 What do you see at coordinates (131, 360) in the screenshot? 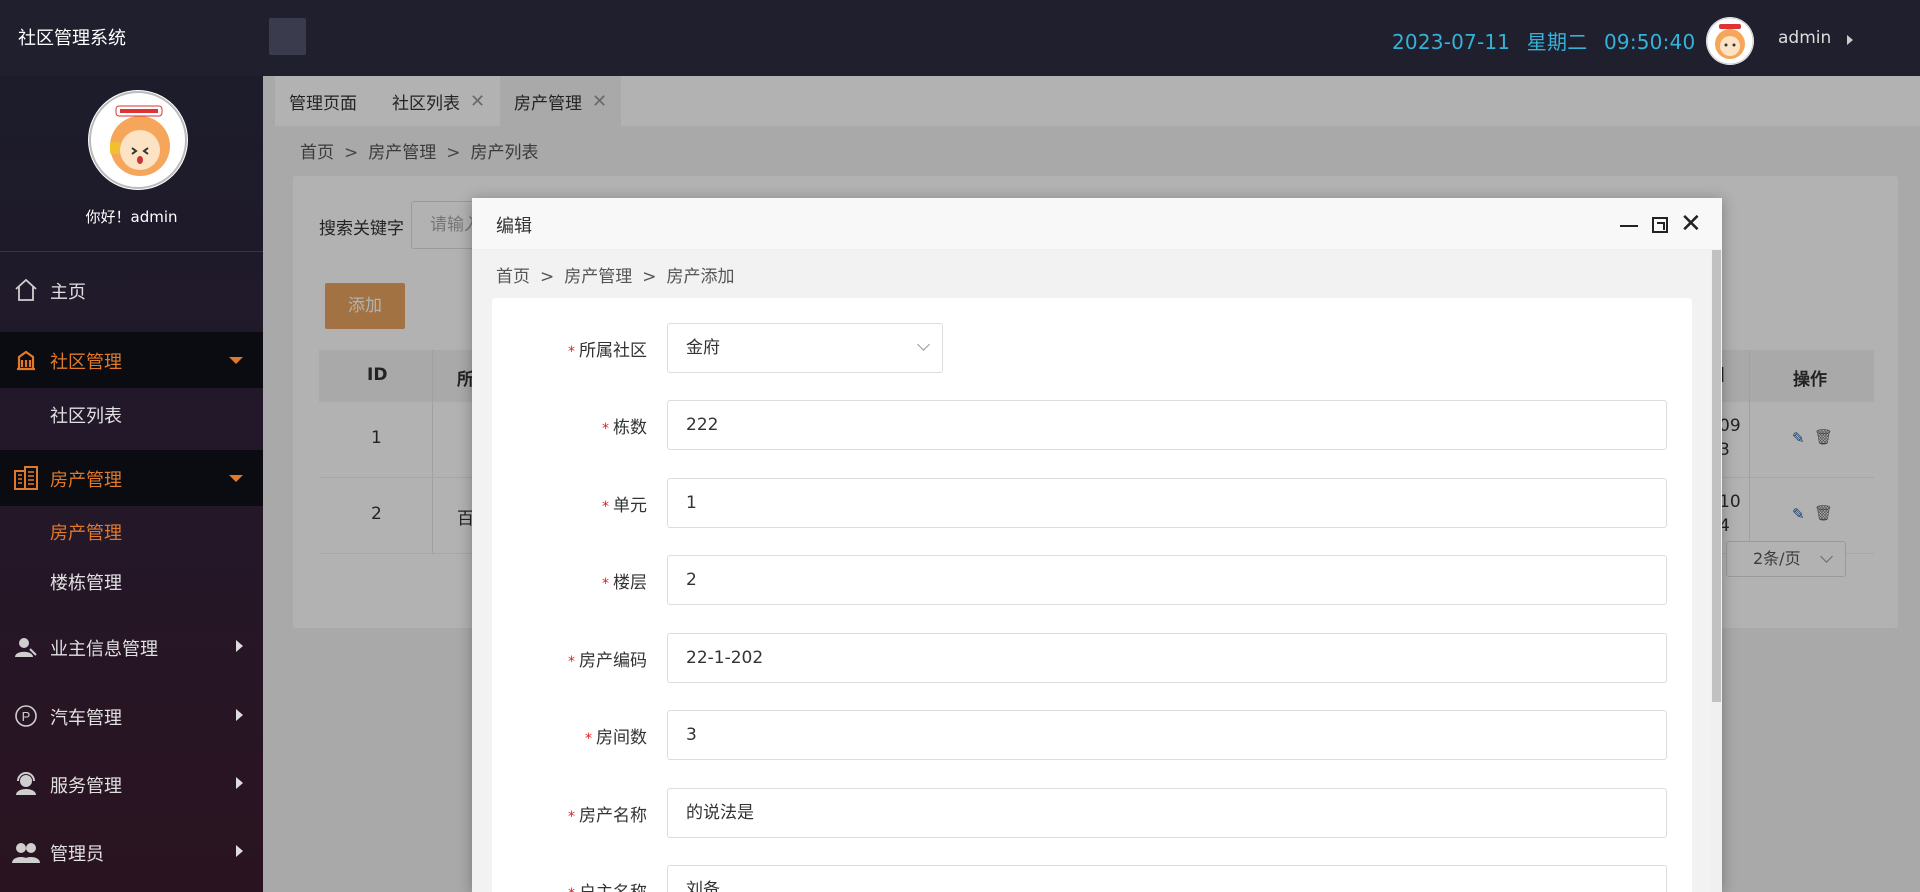
I see `sidebar-item-community-management: 社区管理` at bounding box center [131, 360].